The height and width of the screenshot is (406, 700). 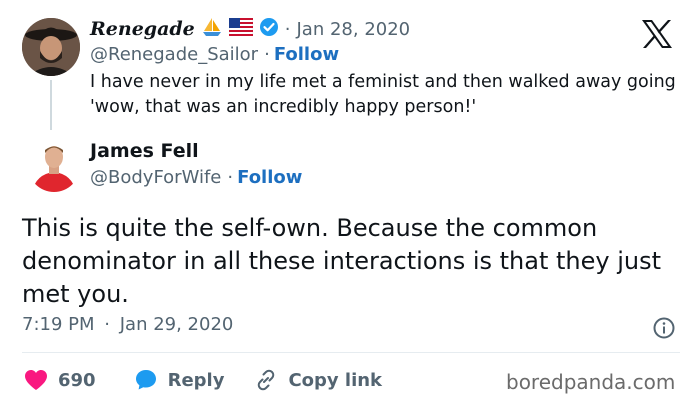 I want to click on tweet-timestamp: 7:19 PM · Jan 29, 2020, so click(x=127, y=324).